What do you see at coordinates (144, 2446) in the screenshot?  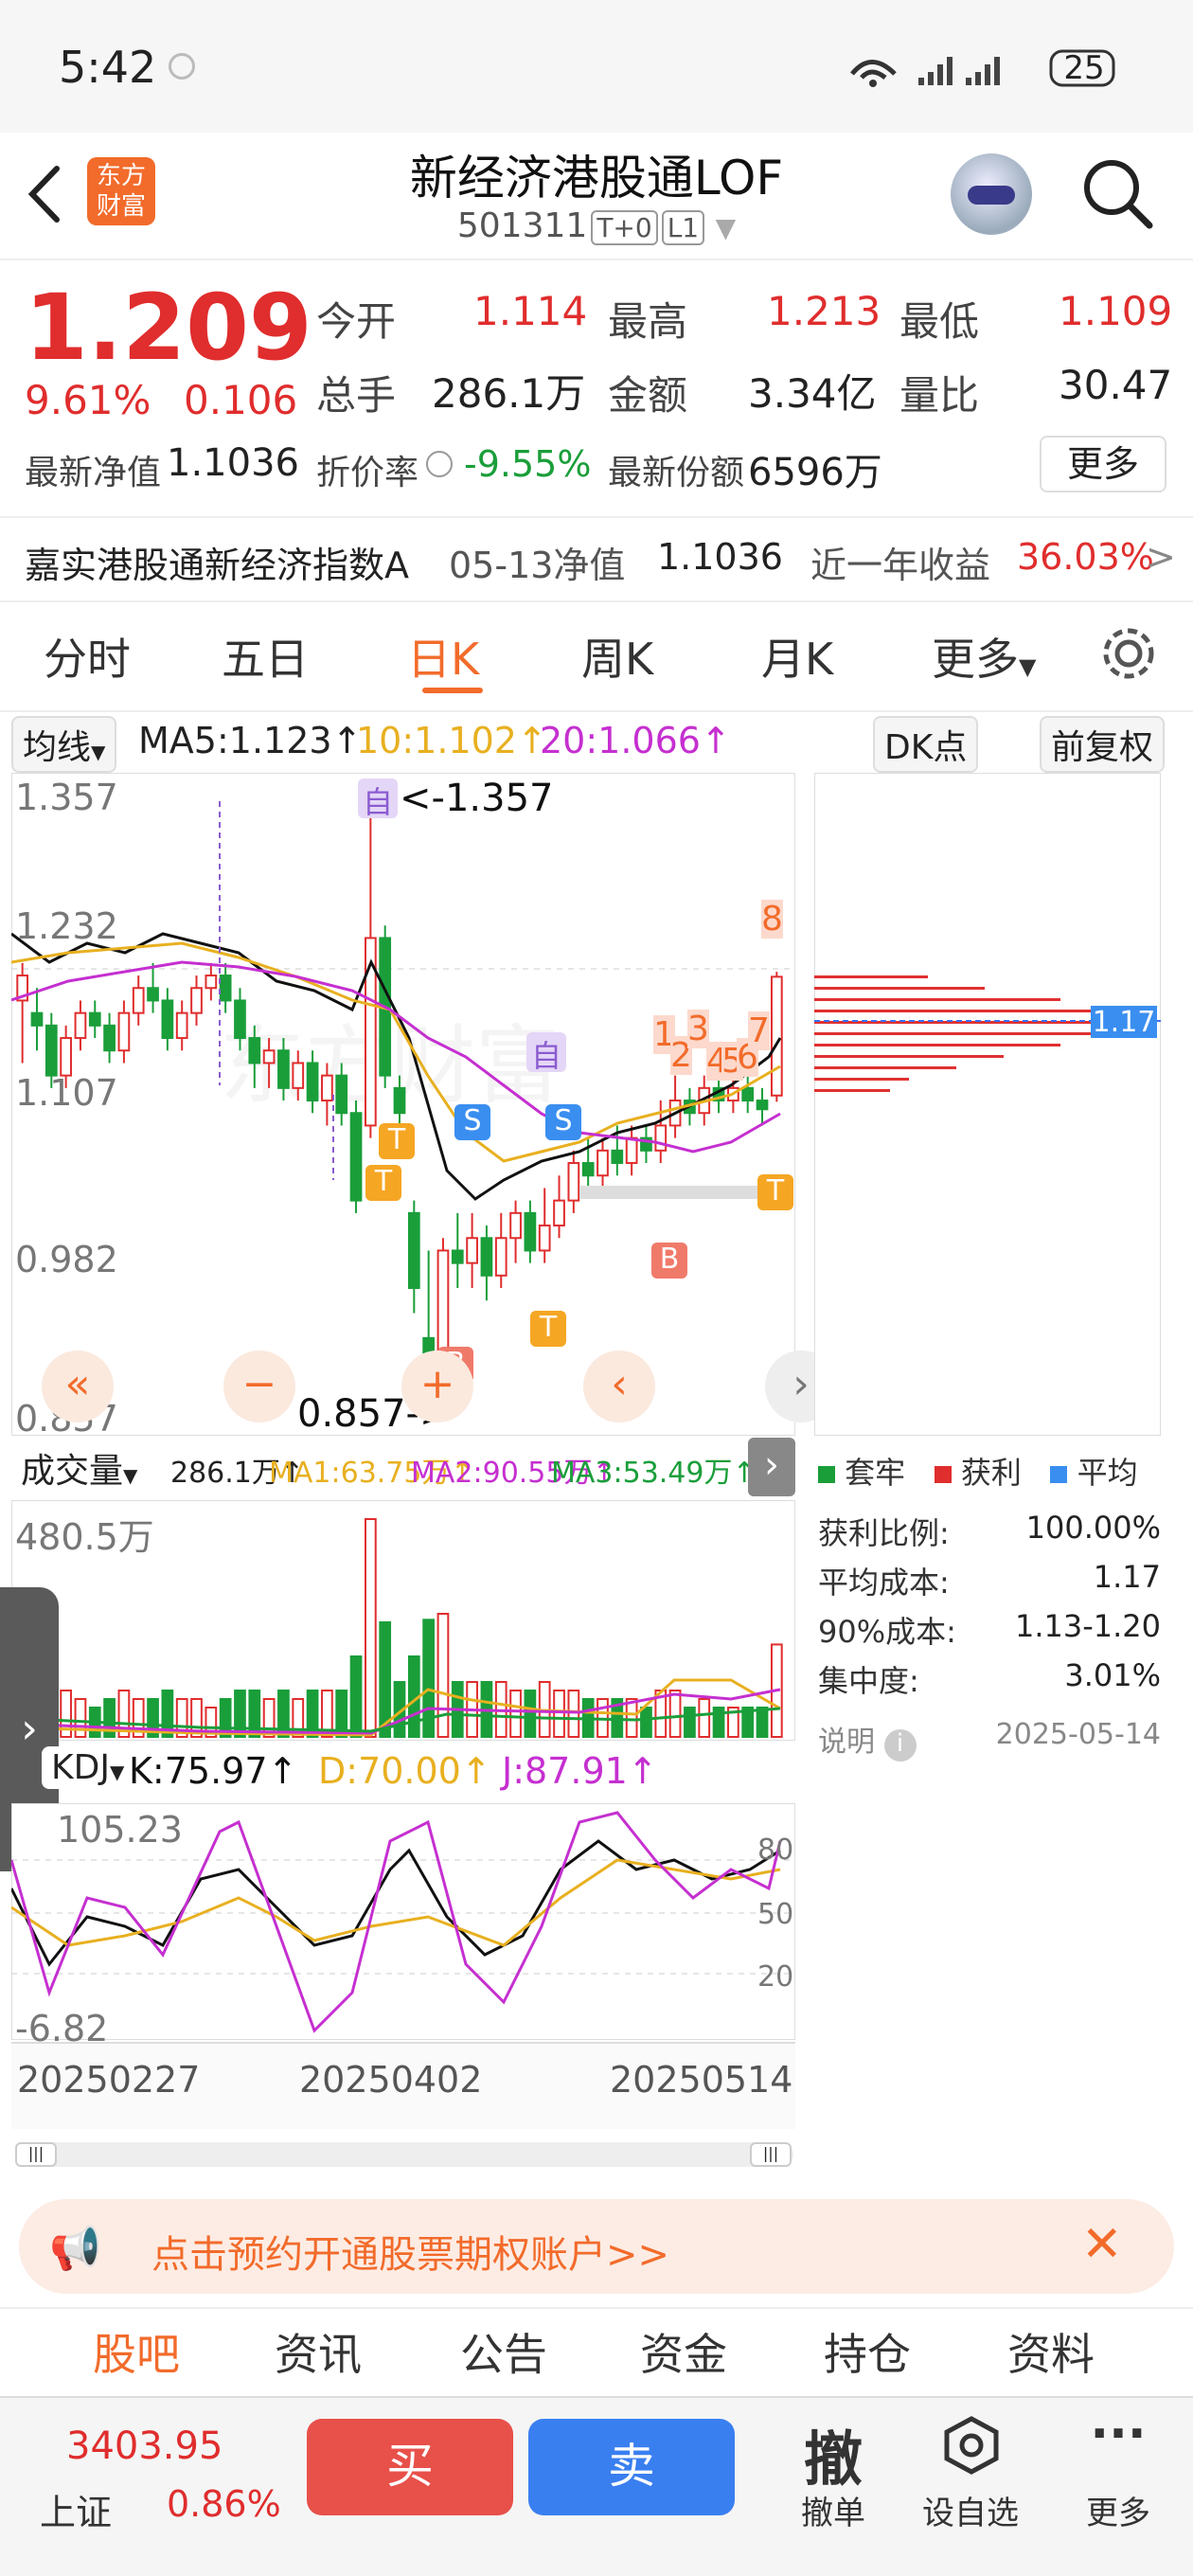 I see `index-value: 3403.95` at bounding box center [144, 2446].